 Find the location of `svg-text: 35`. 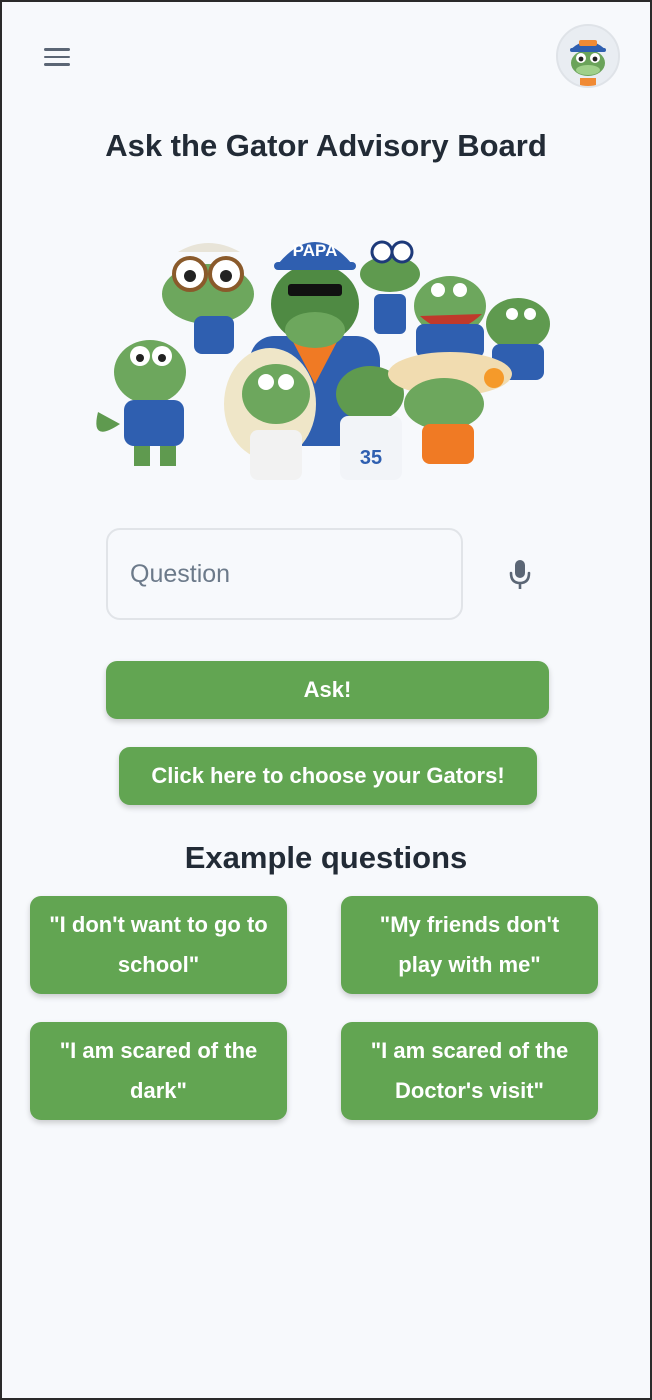

svg-text: 35 is located at coordinates (371, 458).